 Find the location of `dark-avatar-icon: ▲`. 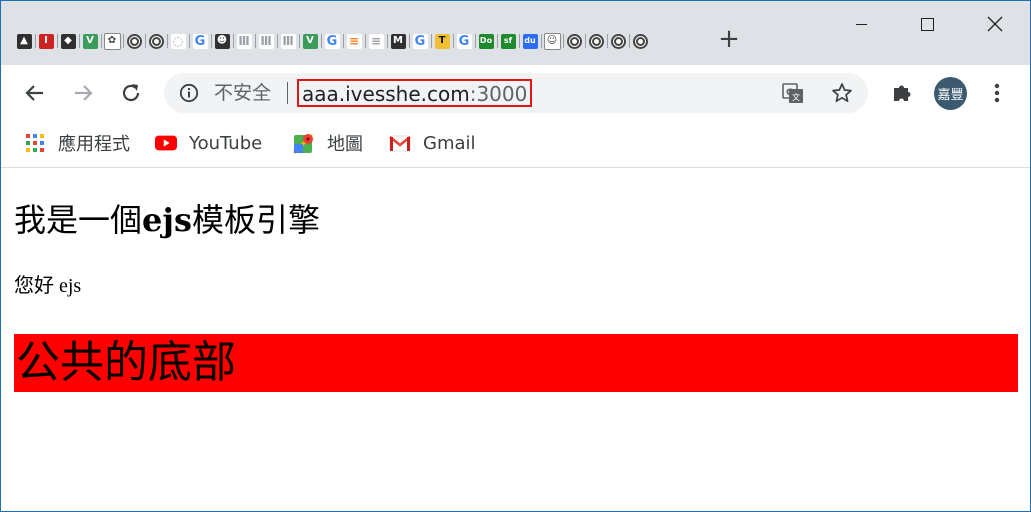

dark-avatar-icon: ▲ is located at coordinates (24, 41).